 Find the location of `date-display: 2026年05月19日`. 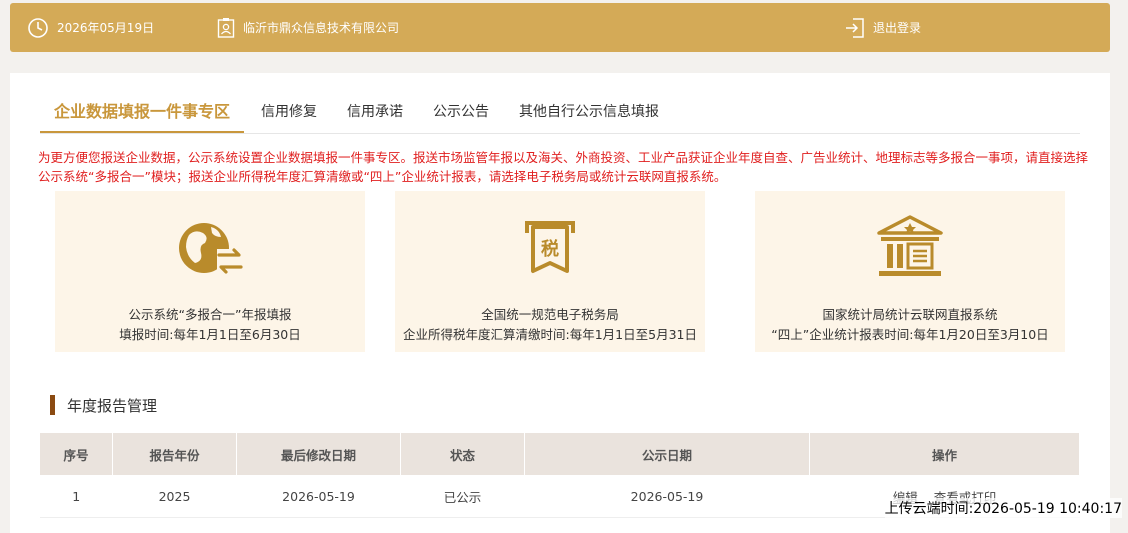

date-display: 2026年05月19日 is located at coordinates (90, 27).